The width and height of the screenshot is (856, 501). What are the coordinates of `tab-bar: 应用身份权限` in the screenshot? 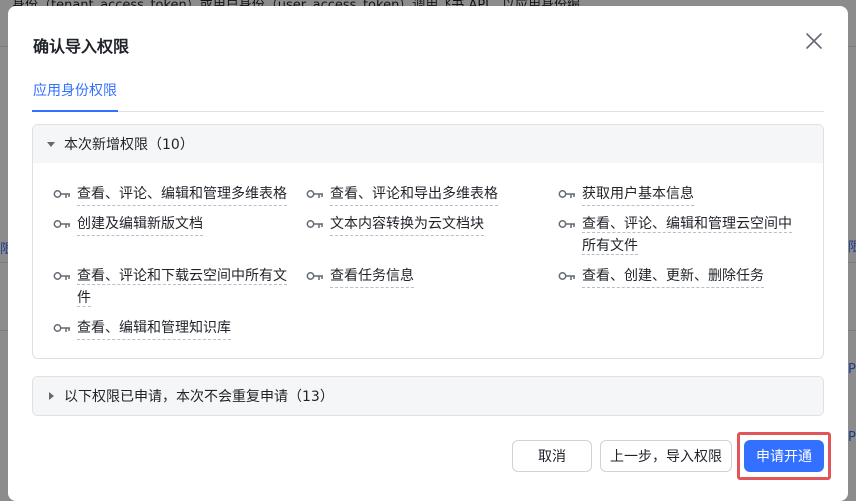 It's located at (428, 91).